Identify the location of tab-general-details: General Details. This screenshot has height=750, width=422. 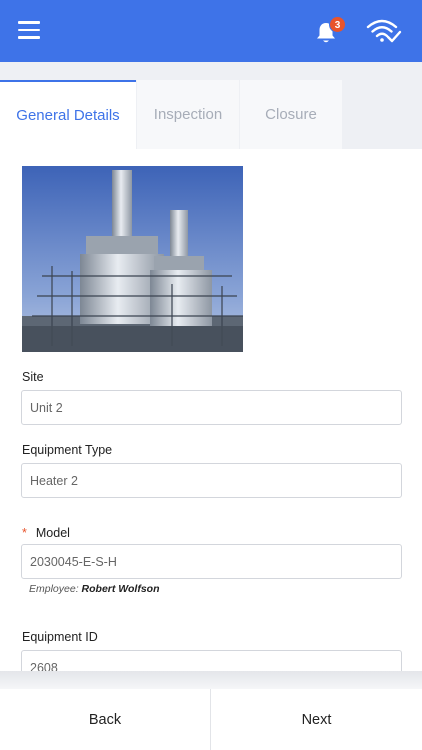
(68, 114).